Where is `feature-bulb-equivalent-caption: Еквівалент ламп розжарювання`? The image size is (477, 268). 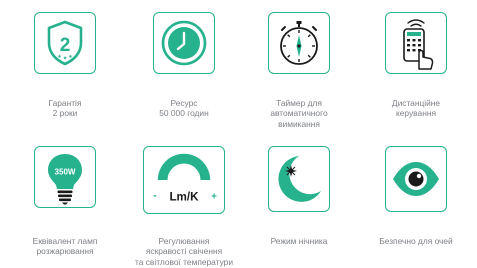
feature-bulb-equivalent-caption: Еквівалент ламп розжарювання is located at coordinates (65, 246).